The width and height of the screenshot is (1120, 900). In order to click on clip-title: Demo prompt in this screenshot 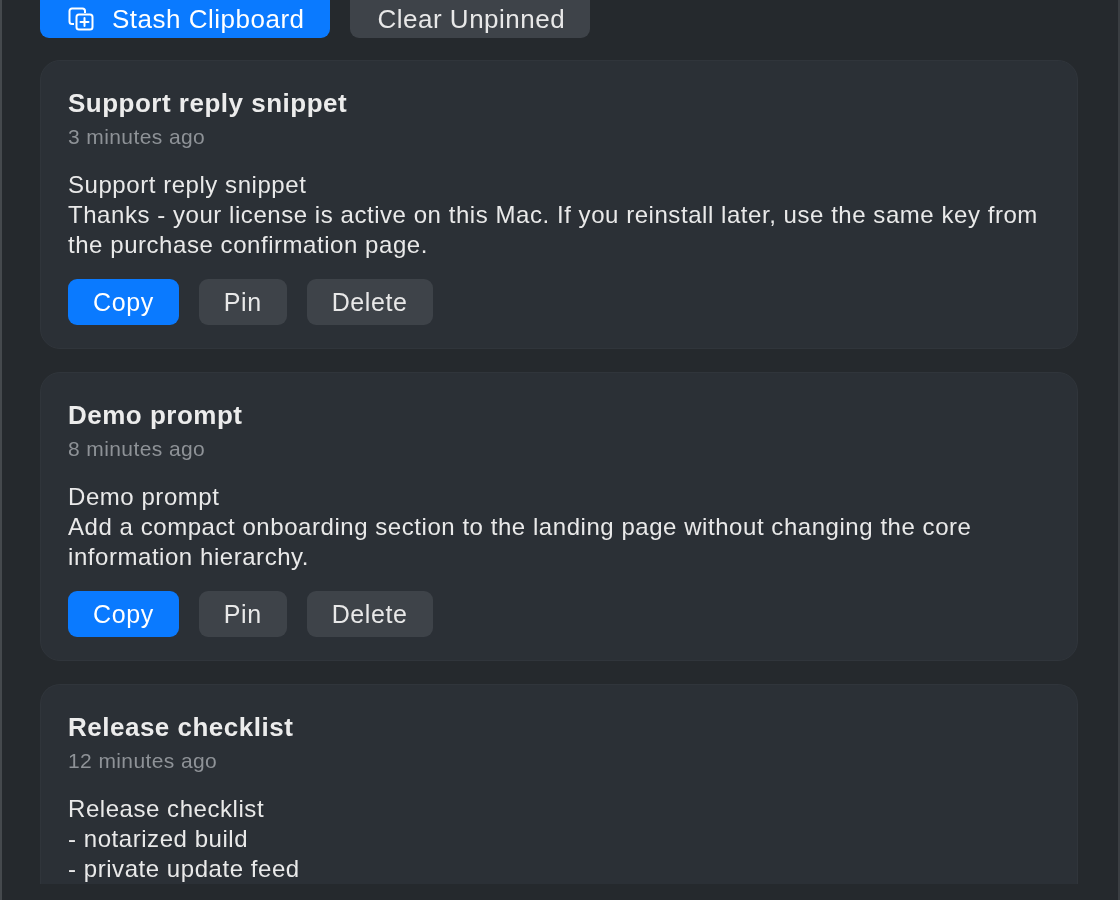, I will do `click(156, 415)`.